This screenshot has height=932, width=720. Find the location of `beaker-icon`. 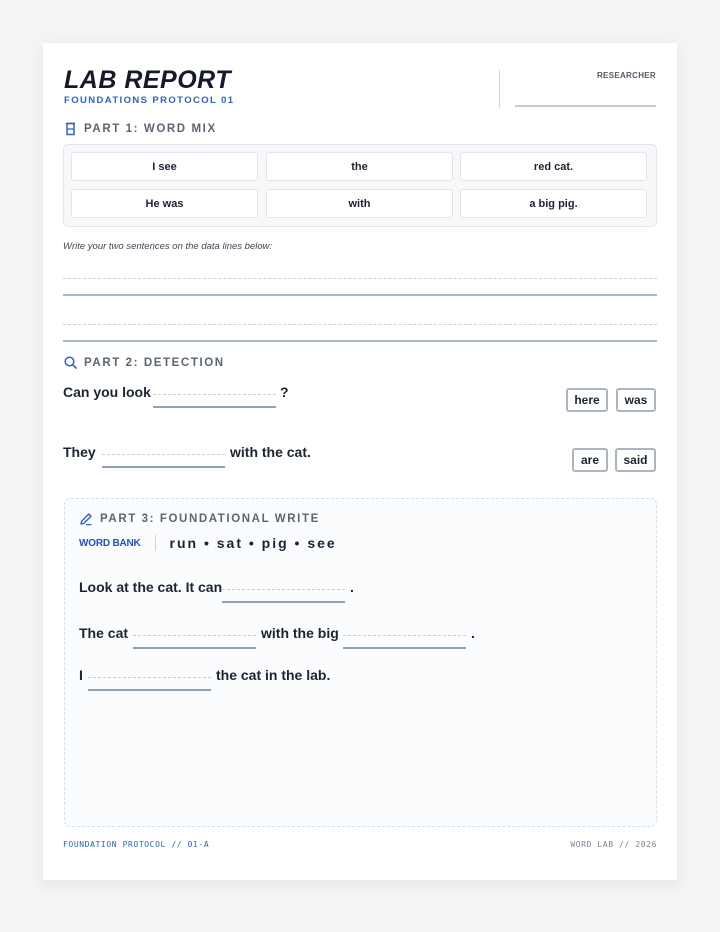

beaker-icon is located at coordinates (70, 129).